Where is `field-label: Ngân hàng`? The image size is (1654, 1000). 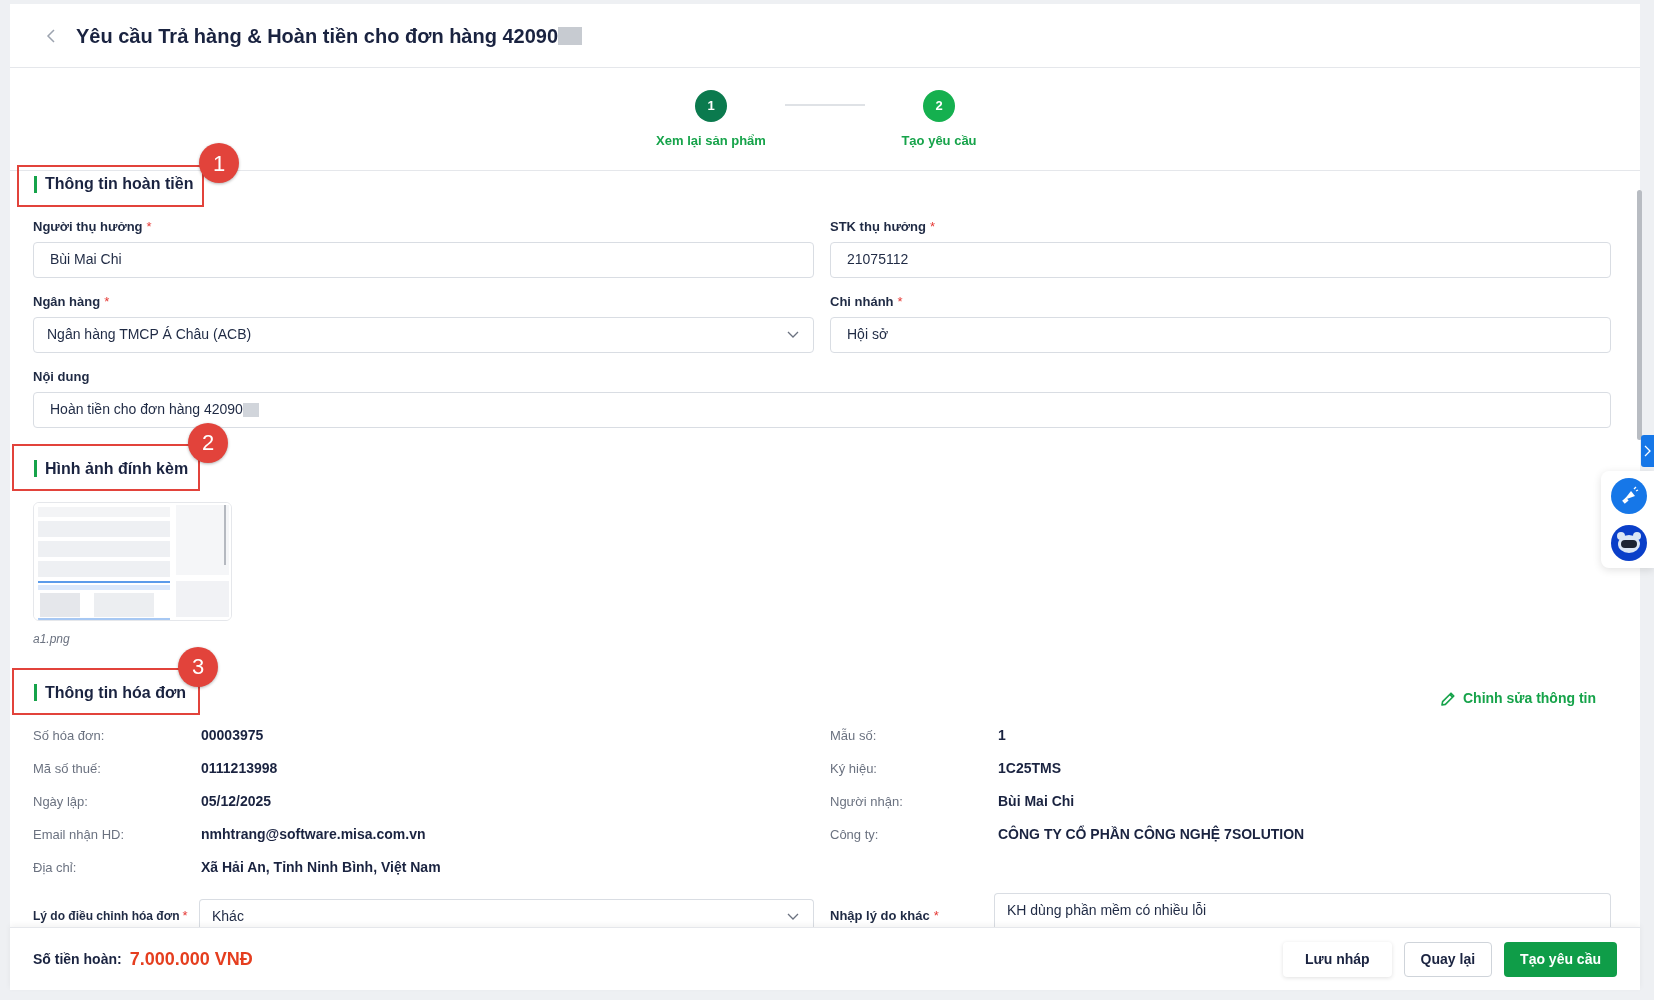
field-label: Ngân hàng is located at coordinates (67, 301).